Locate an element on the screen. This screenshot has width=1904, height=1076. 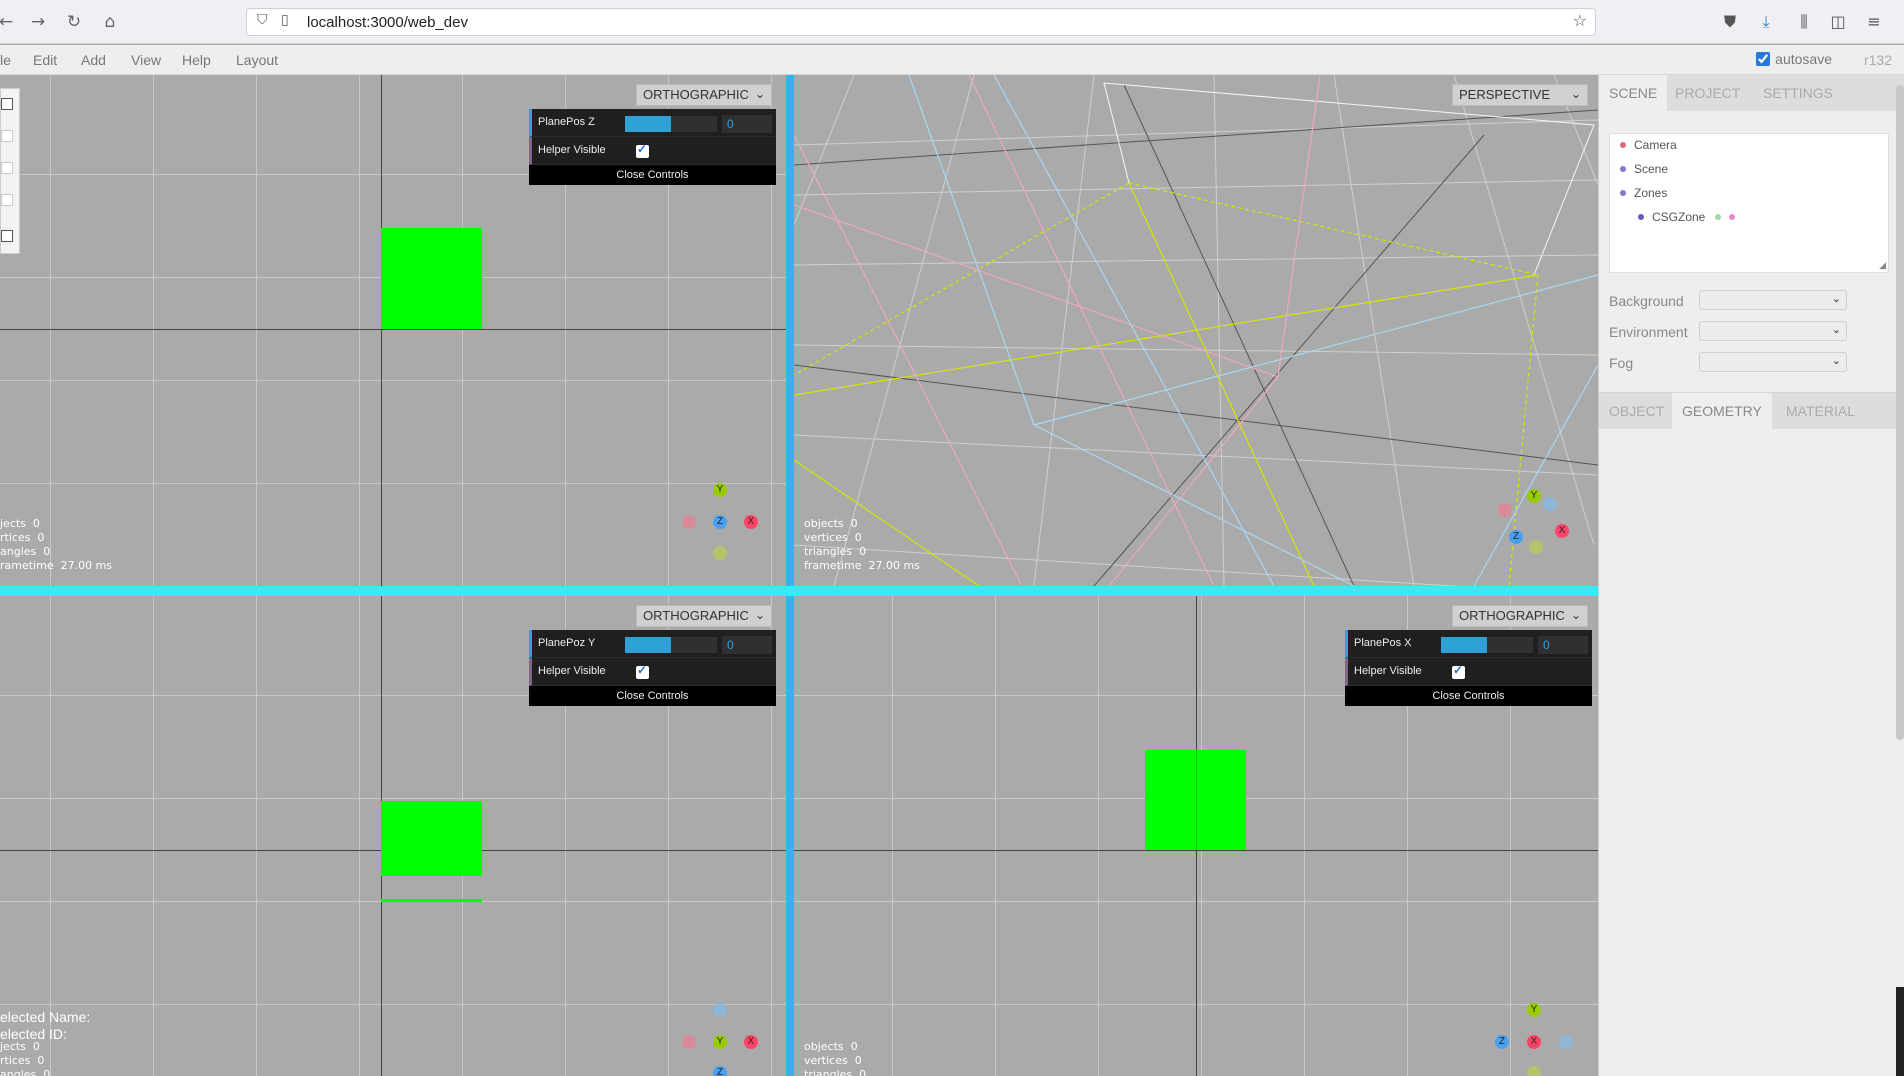
menu-file: le is located at coordinates (5, 60).